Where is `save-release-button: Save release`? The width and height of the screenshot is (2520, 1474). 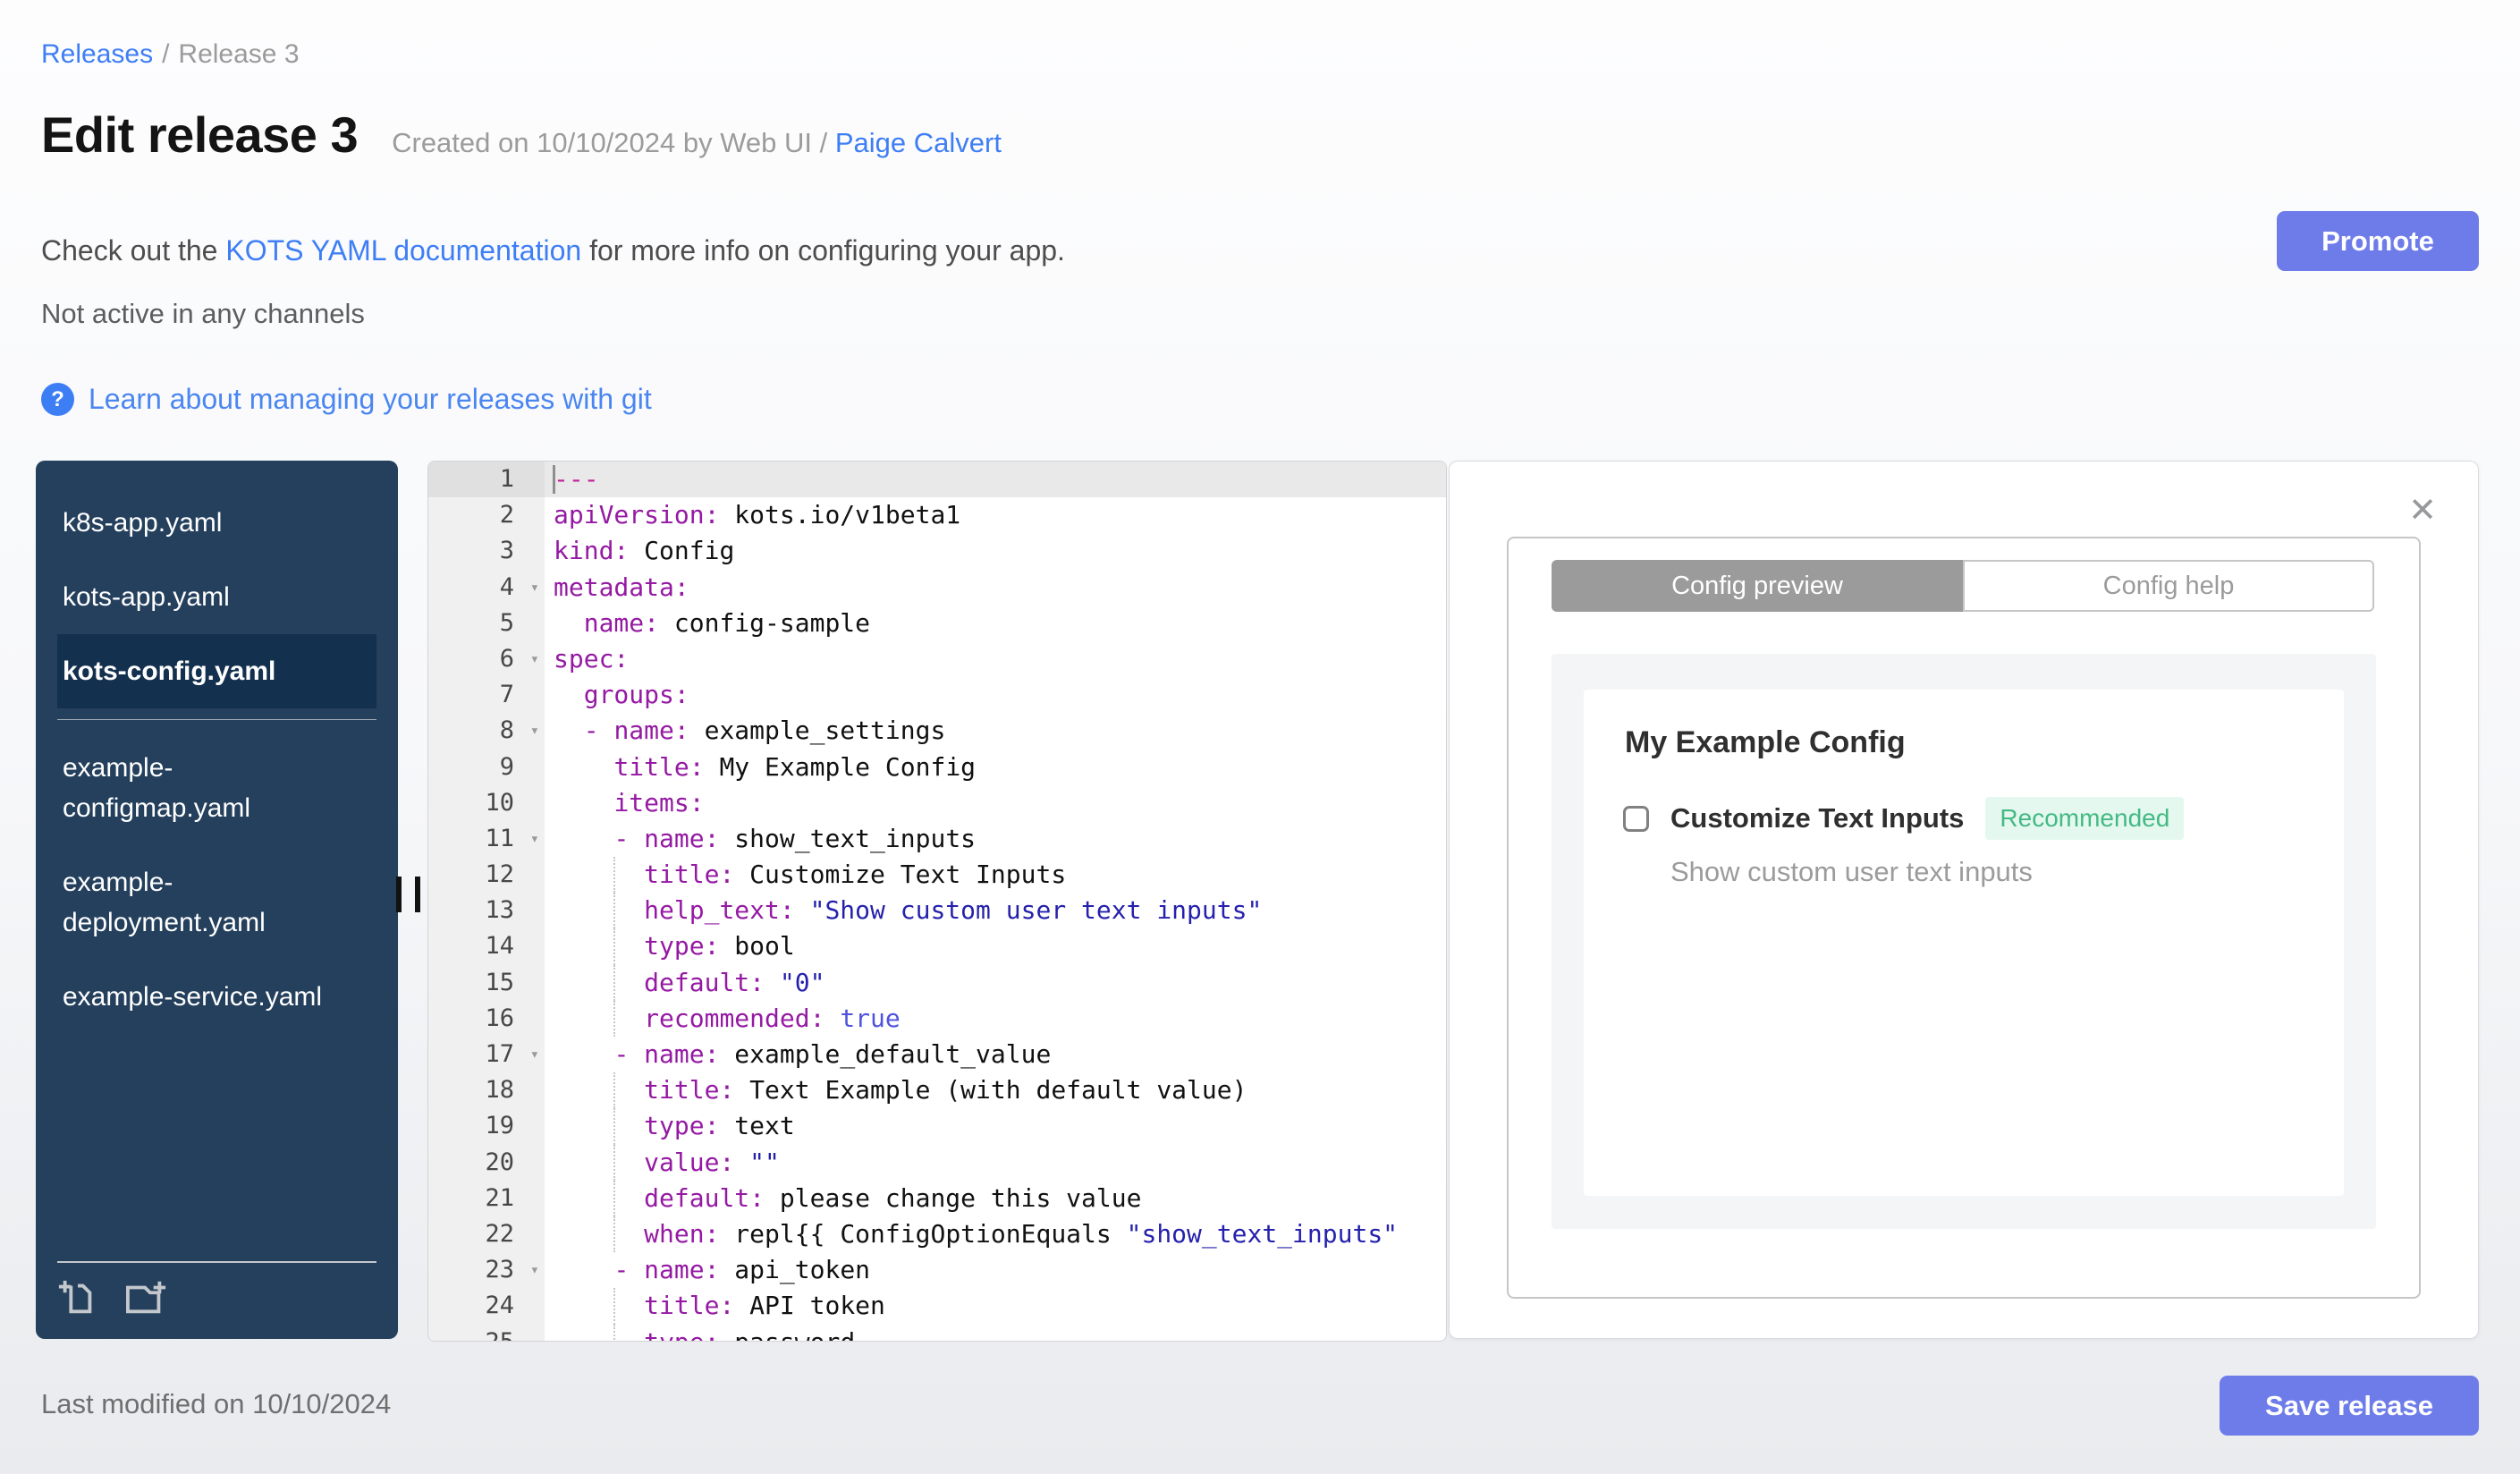 save-release-button: Save release is located at coordinates (2349, 1406).